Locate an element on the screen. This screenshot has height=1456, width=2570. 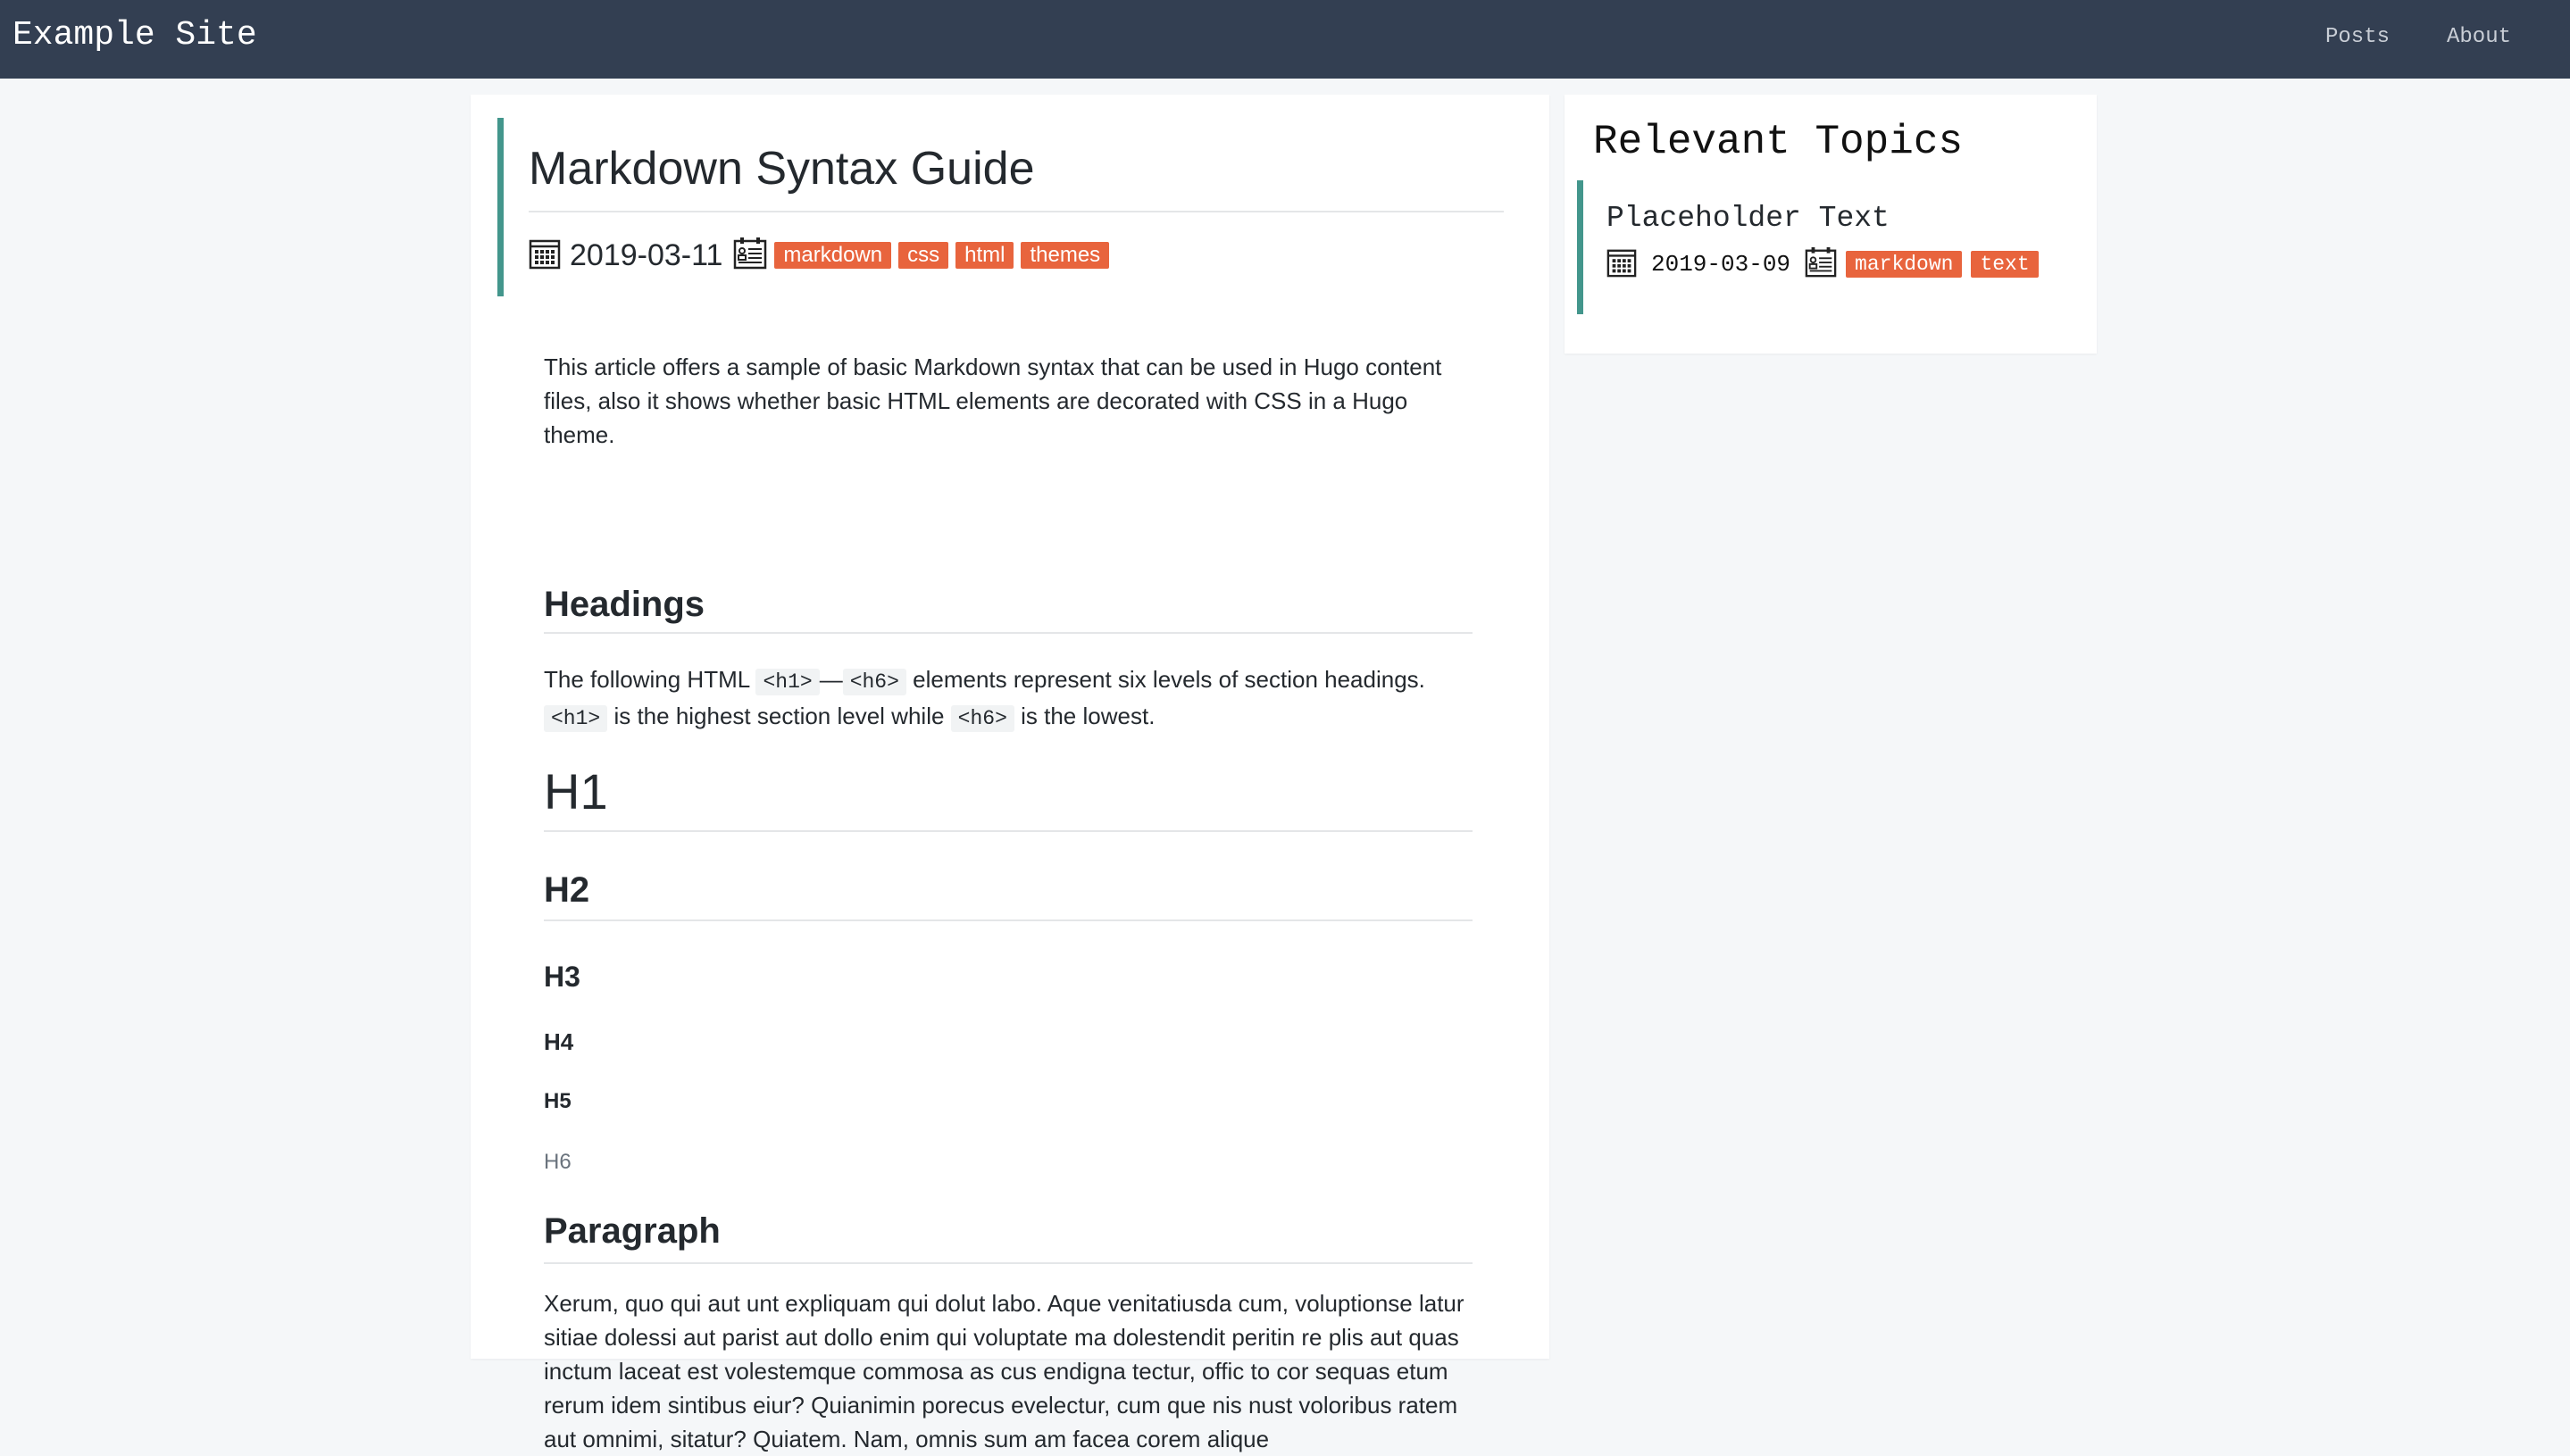
post-date: 2019-03-11 is located at coordinates (646, 255).